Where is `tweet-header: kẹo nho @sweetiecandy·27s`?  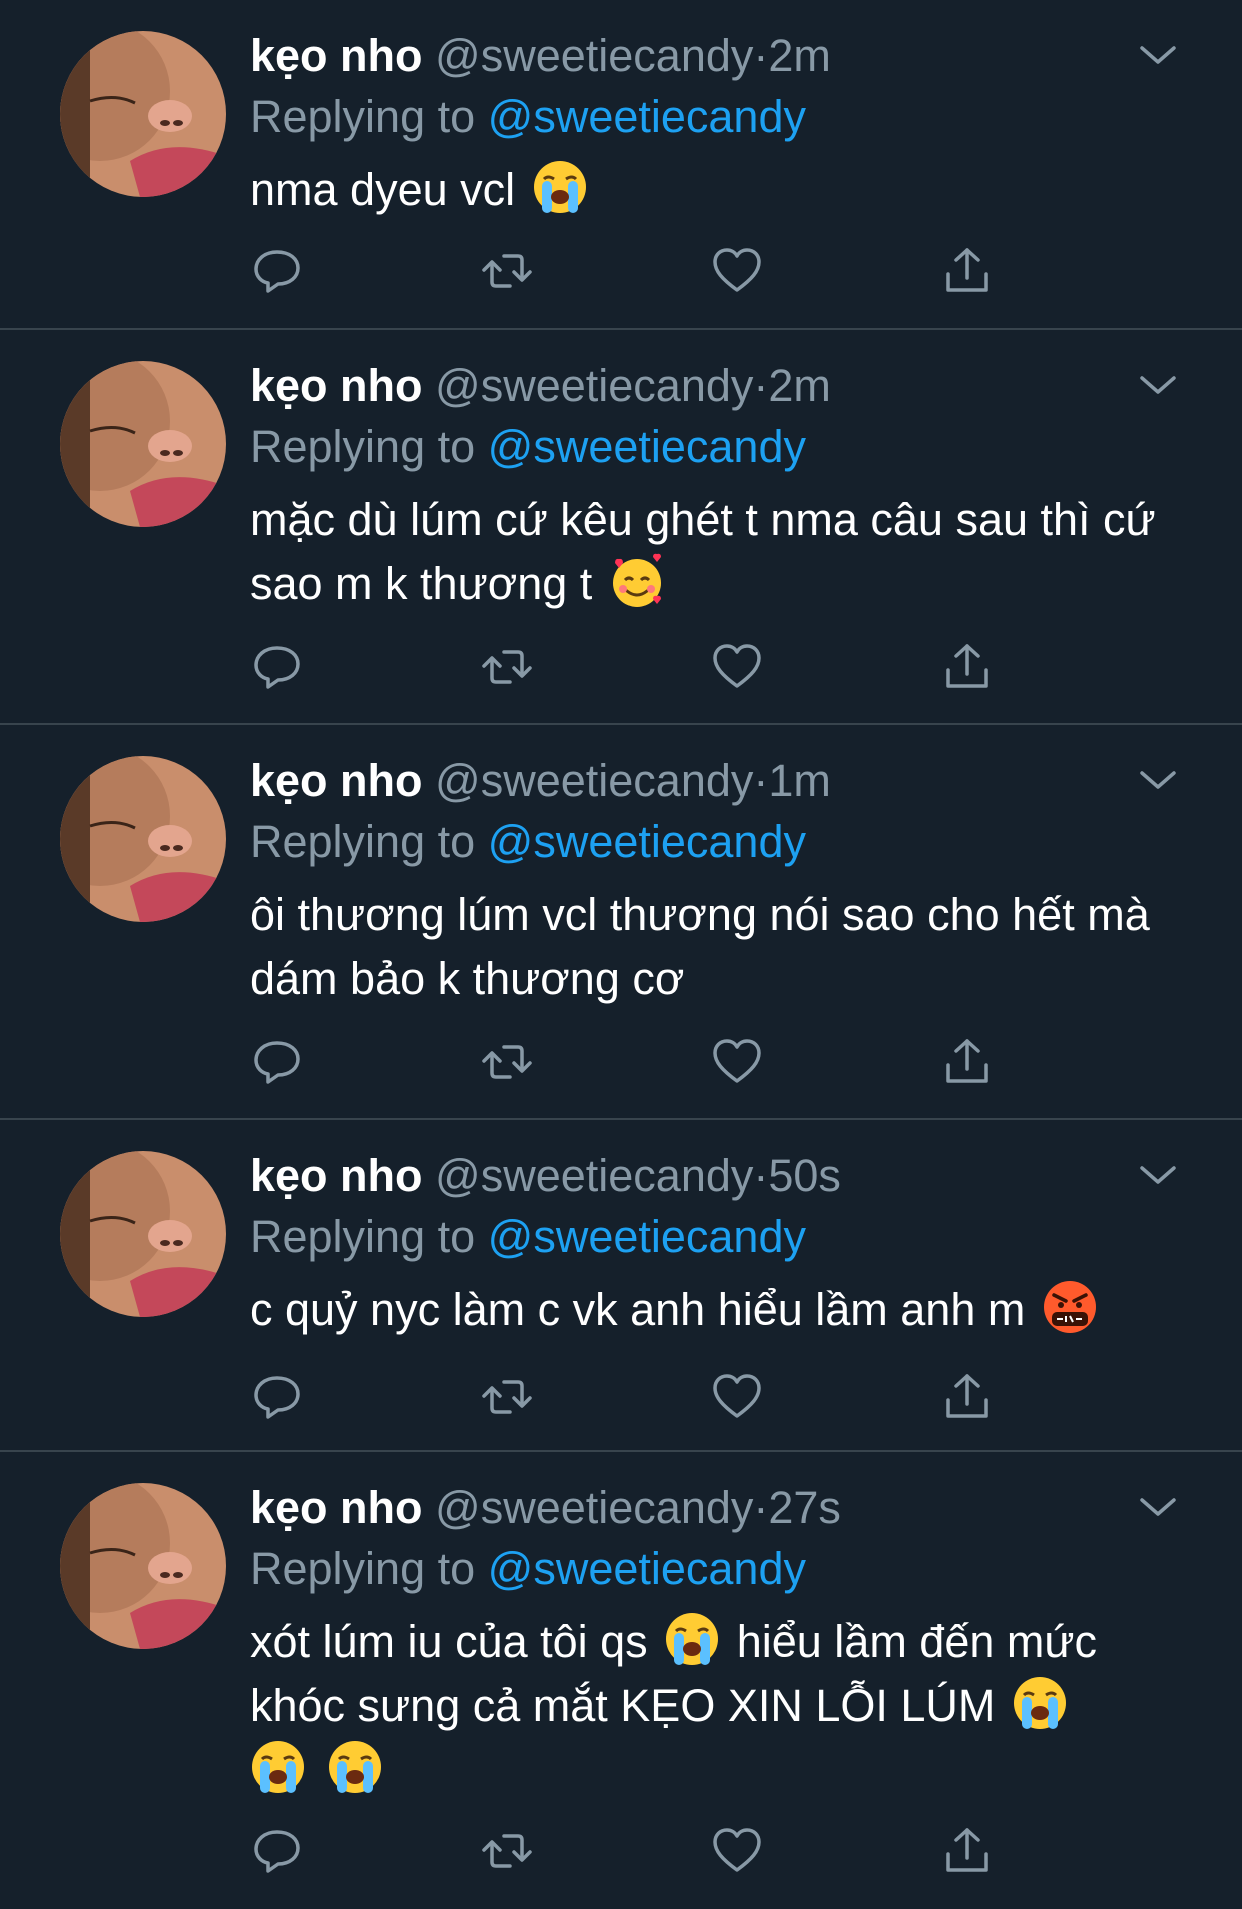 tweet-header: kẹo nho @sweetiecandy·27s is located at coordinates (545, 1508).